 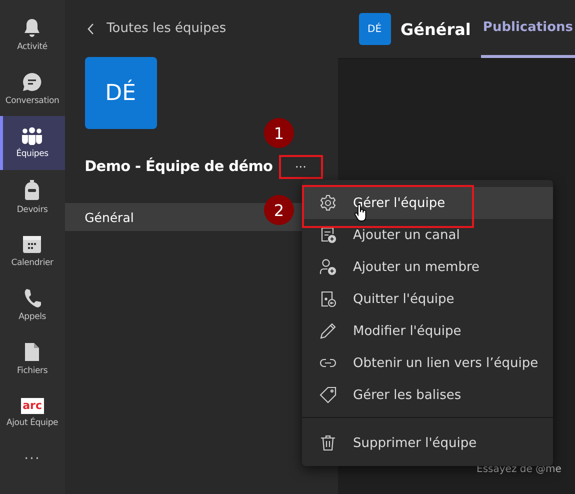 What do you see at coordinates (32, 28) in the screenshot?
I see `bell-icon` at bounding box center [32, 28].